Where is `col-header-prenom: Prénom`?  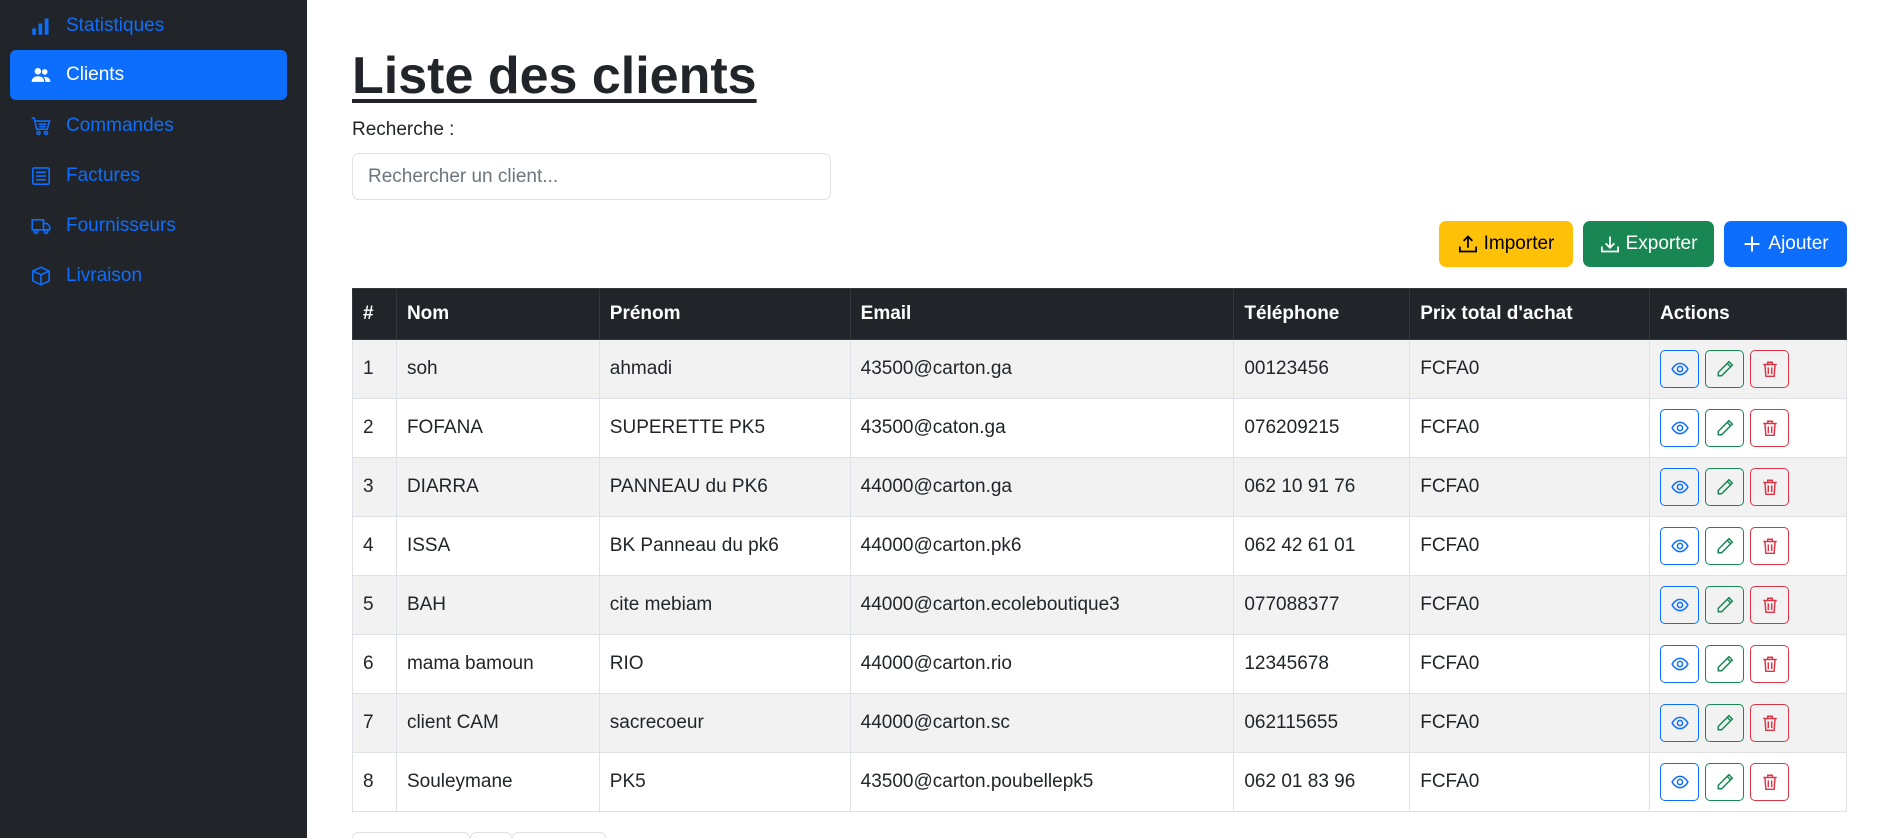 col-header-prenom: Prénom is located at coordinates (724, 314).